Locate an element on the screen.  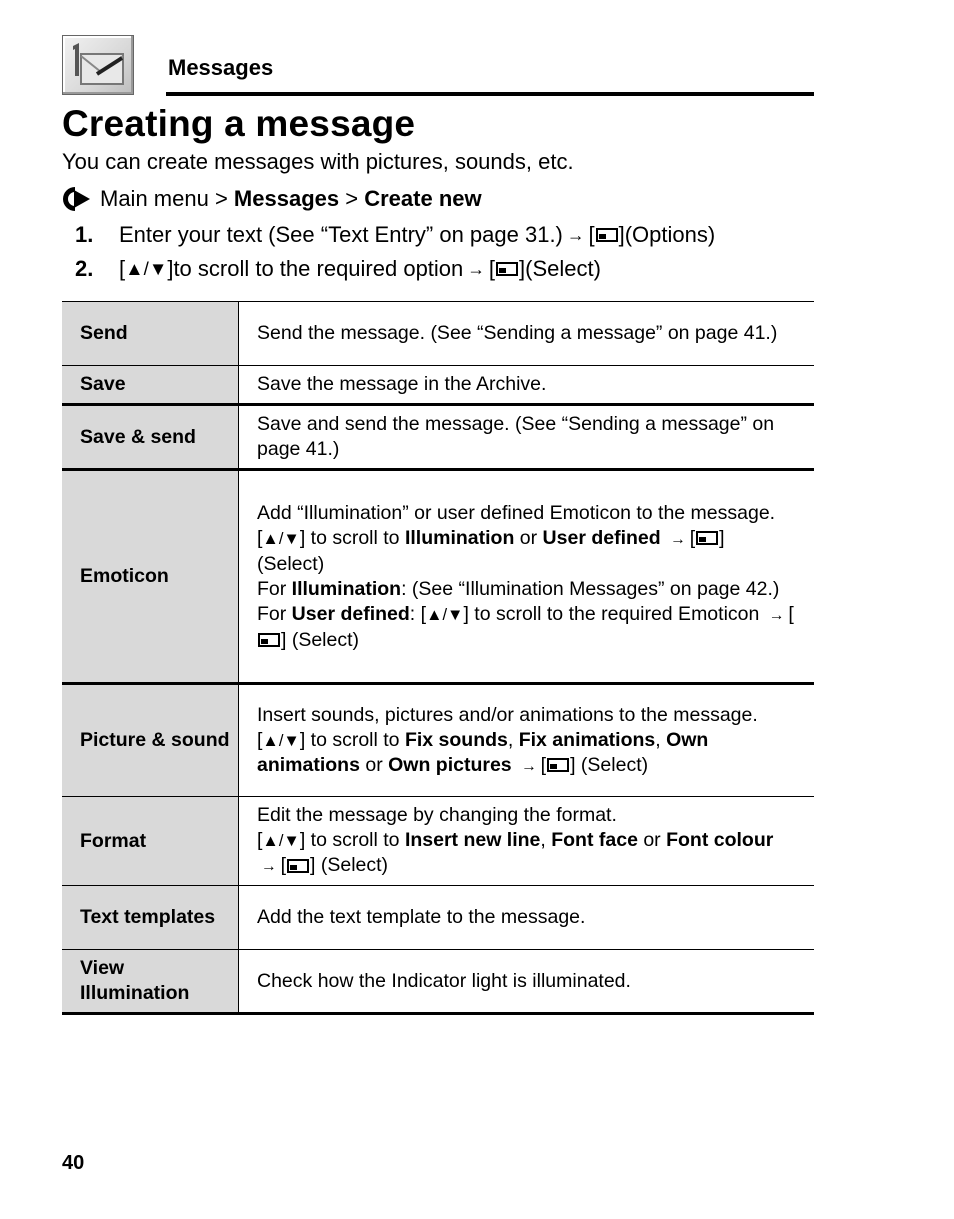
desc-line: Edit the message by changing the format. is located at coordinates (437, 815).